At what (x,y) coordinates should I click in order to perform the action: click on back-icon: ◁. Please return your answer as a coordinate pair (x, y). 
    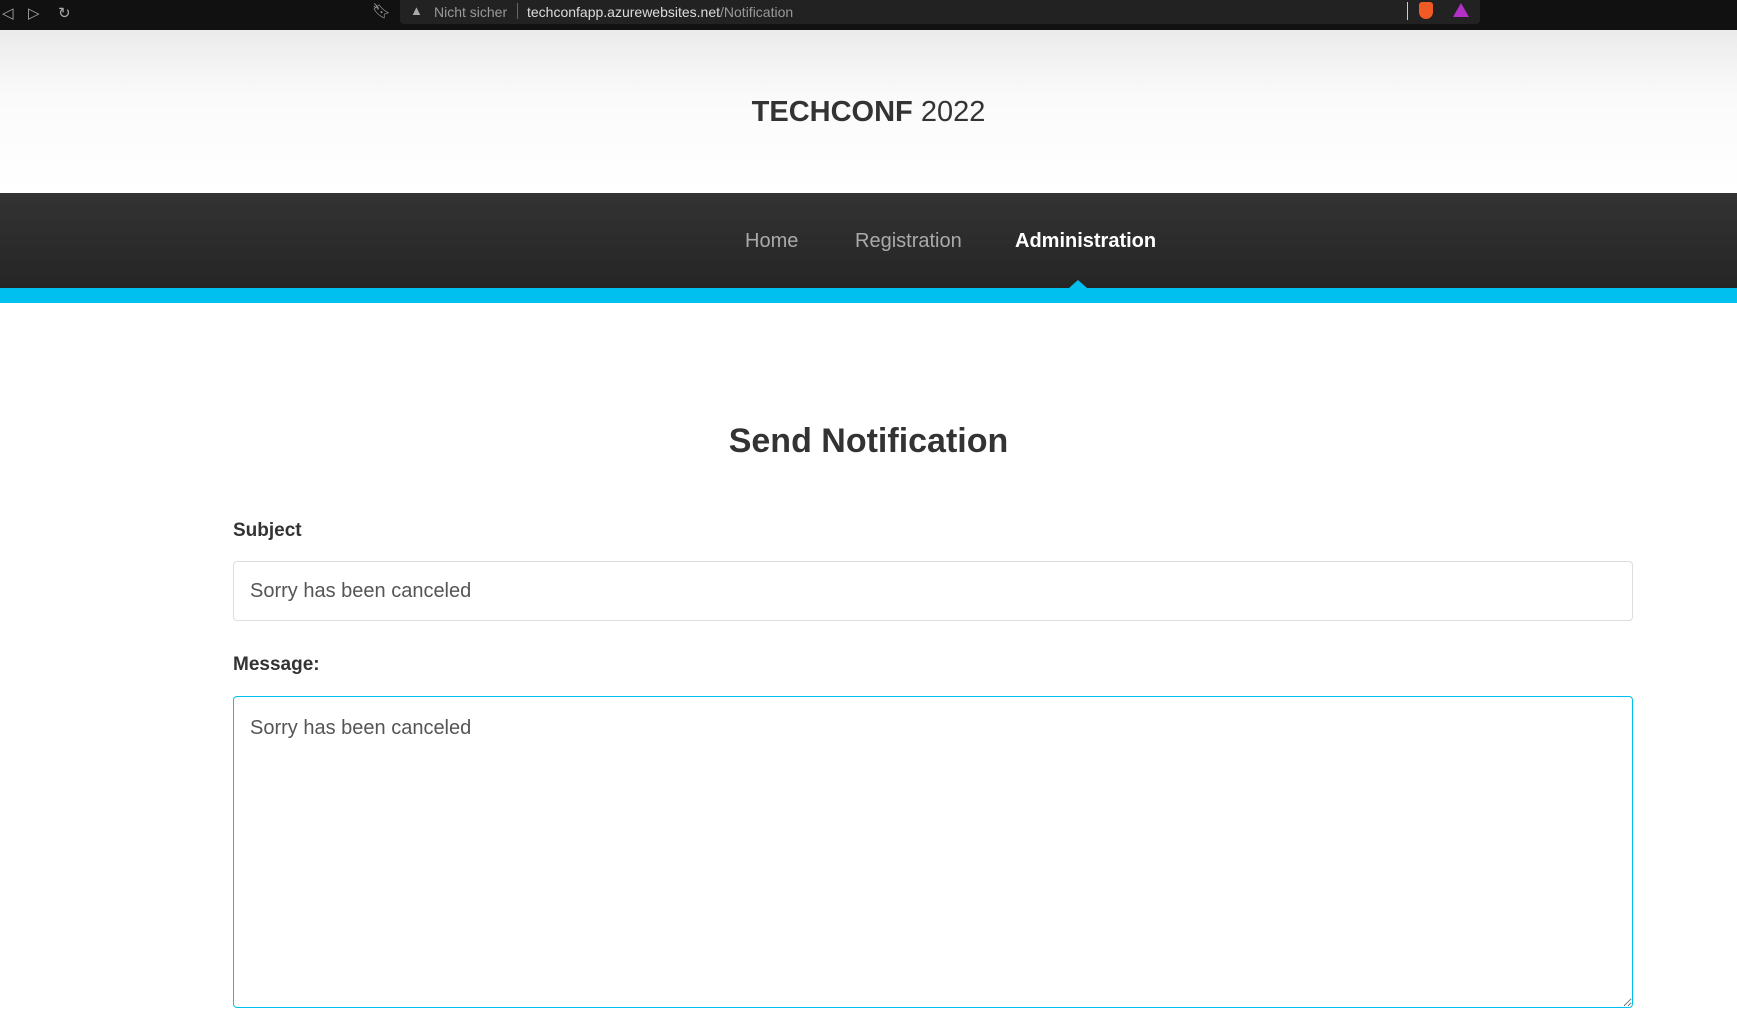
    Looking at the image, I should click on (8, 13).